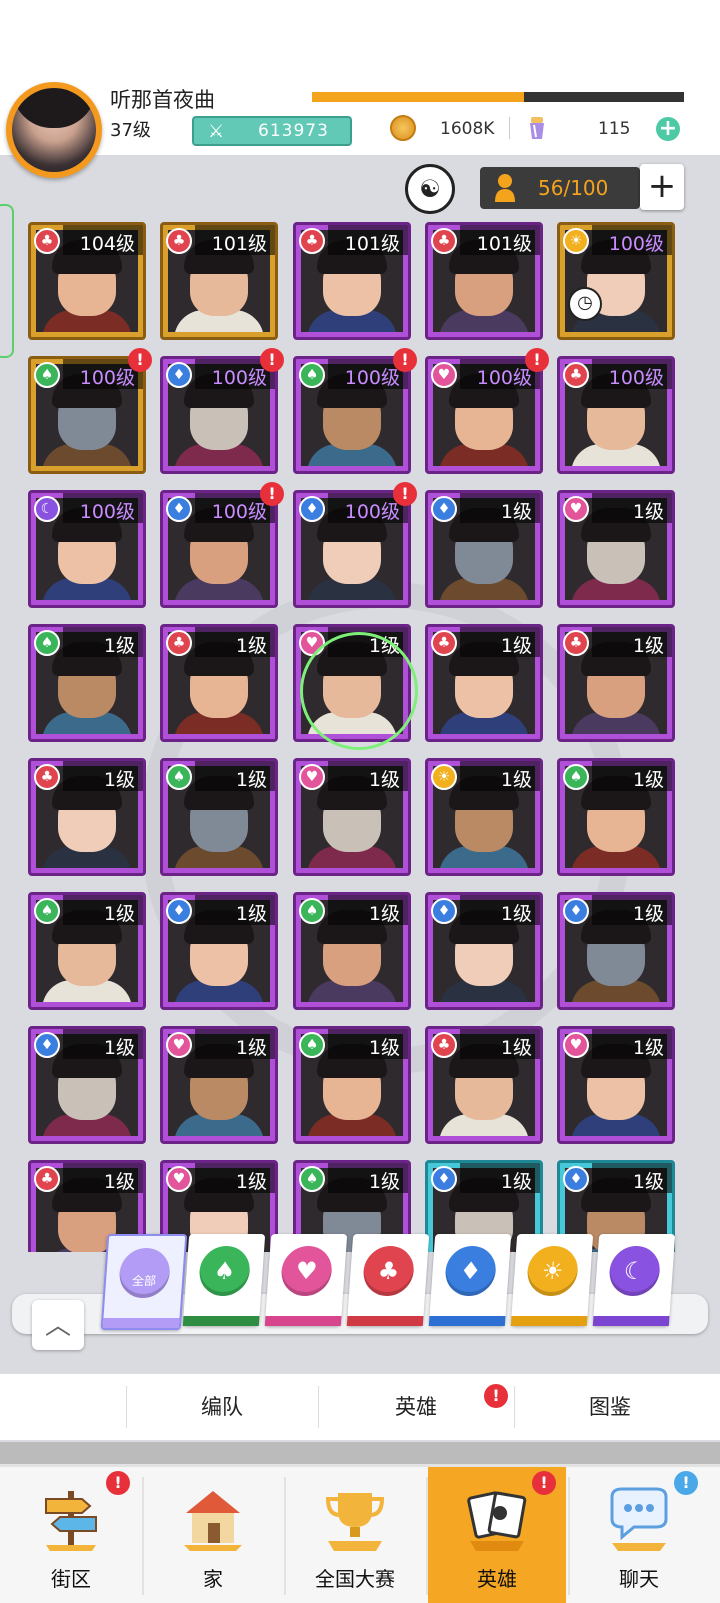 The image size is (720, 1603). Describe the element at coordinates (662, 187) in the screenshot. I see `expand-capacity-button: +` at that location.